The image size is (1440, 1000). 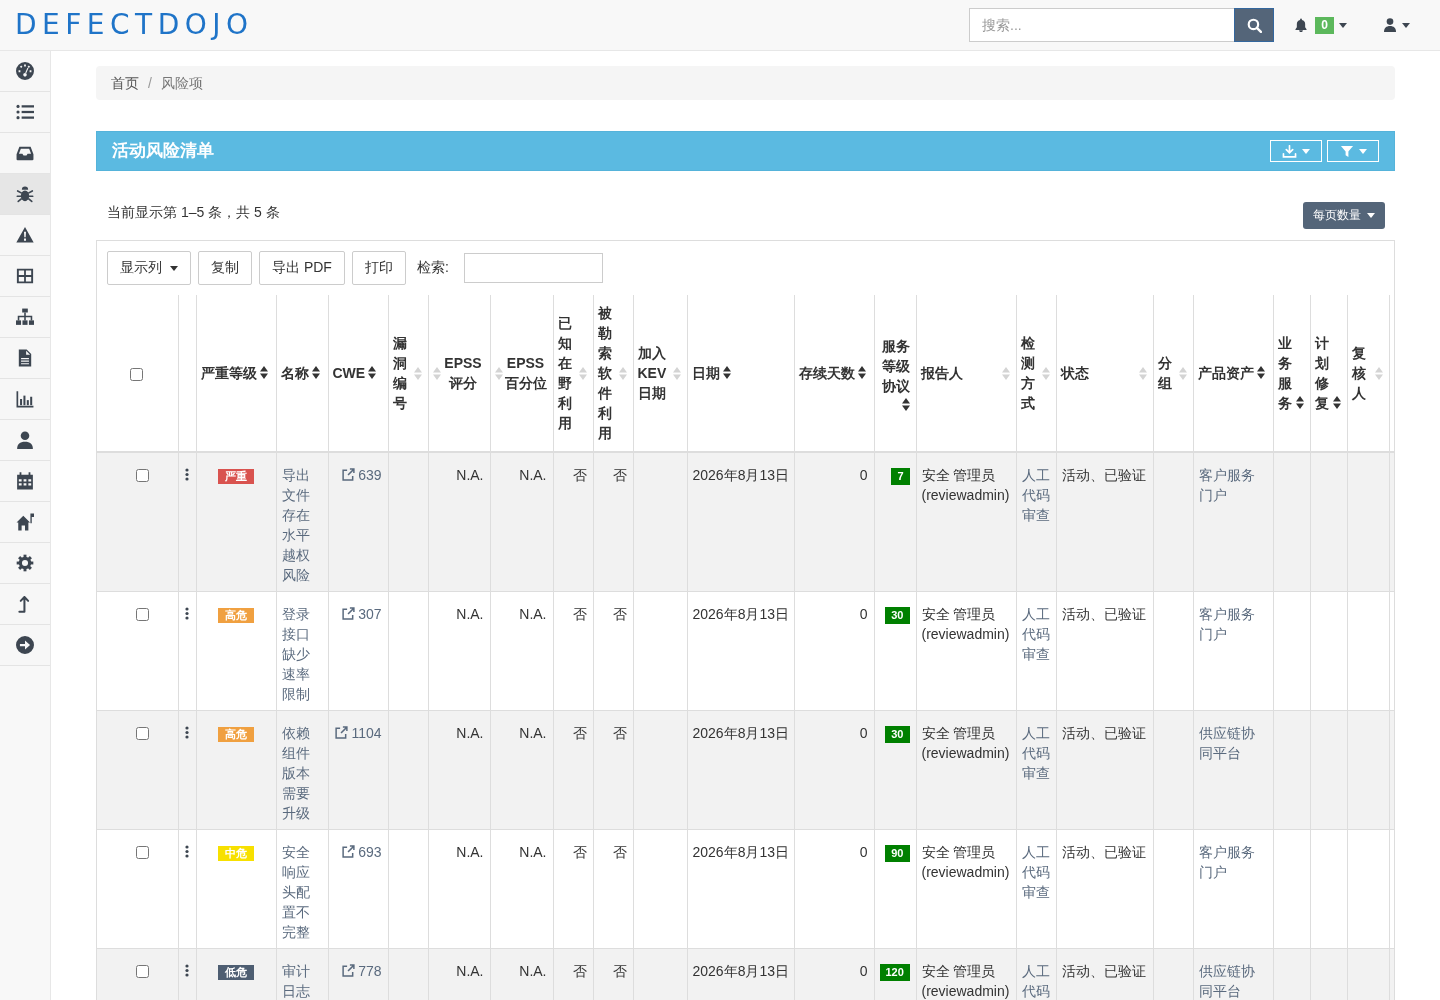 I want to click on user-menu, so click(x=1397, y=25).